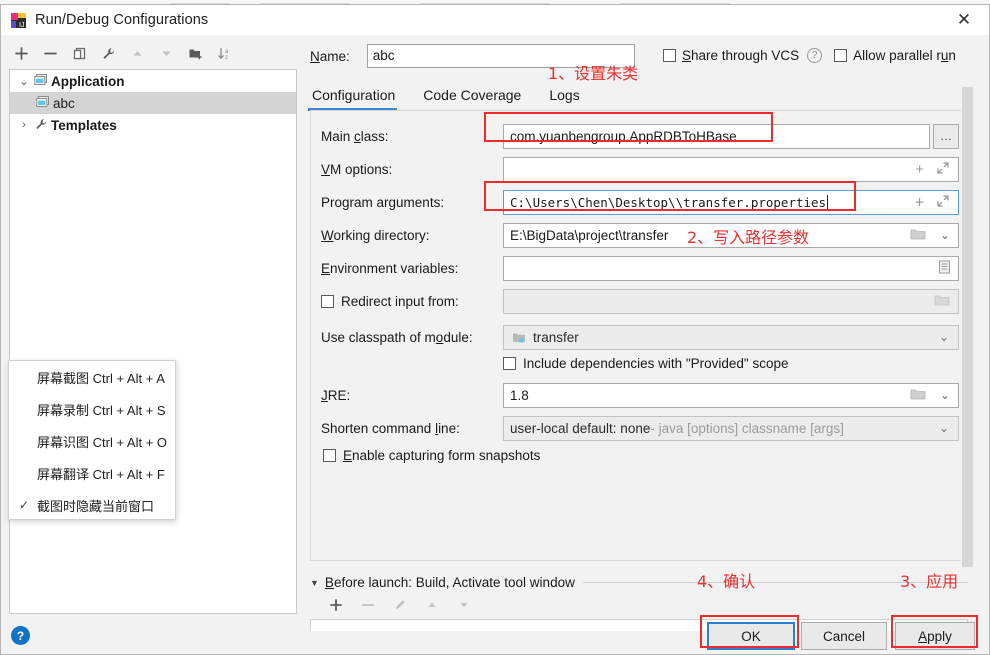 This screenshot has width=990, height=655. Describe the element at coordinates (669, 55) in the screenshot. I see `share-through-vcs-checkbox` at that location.